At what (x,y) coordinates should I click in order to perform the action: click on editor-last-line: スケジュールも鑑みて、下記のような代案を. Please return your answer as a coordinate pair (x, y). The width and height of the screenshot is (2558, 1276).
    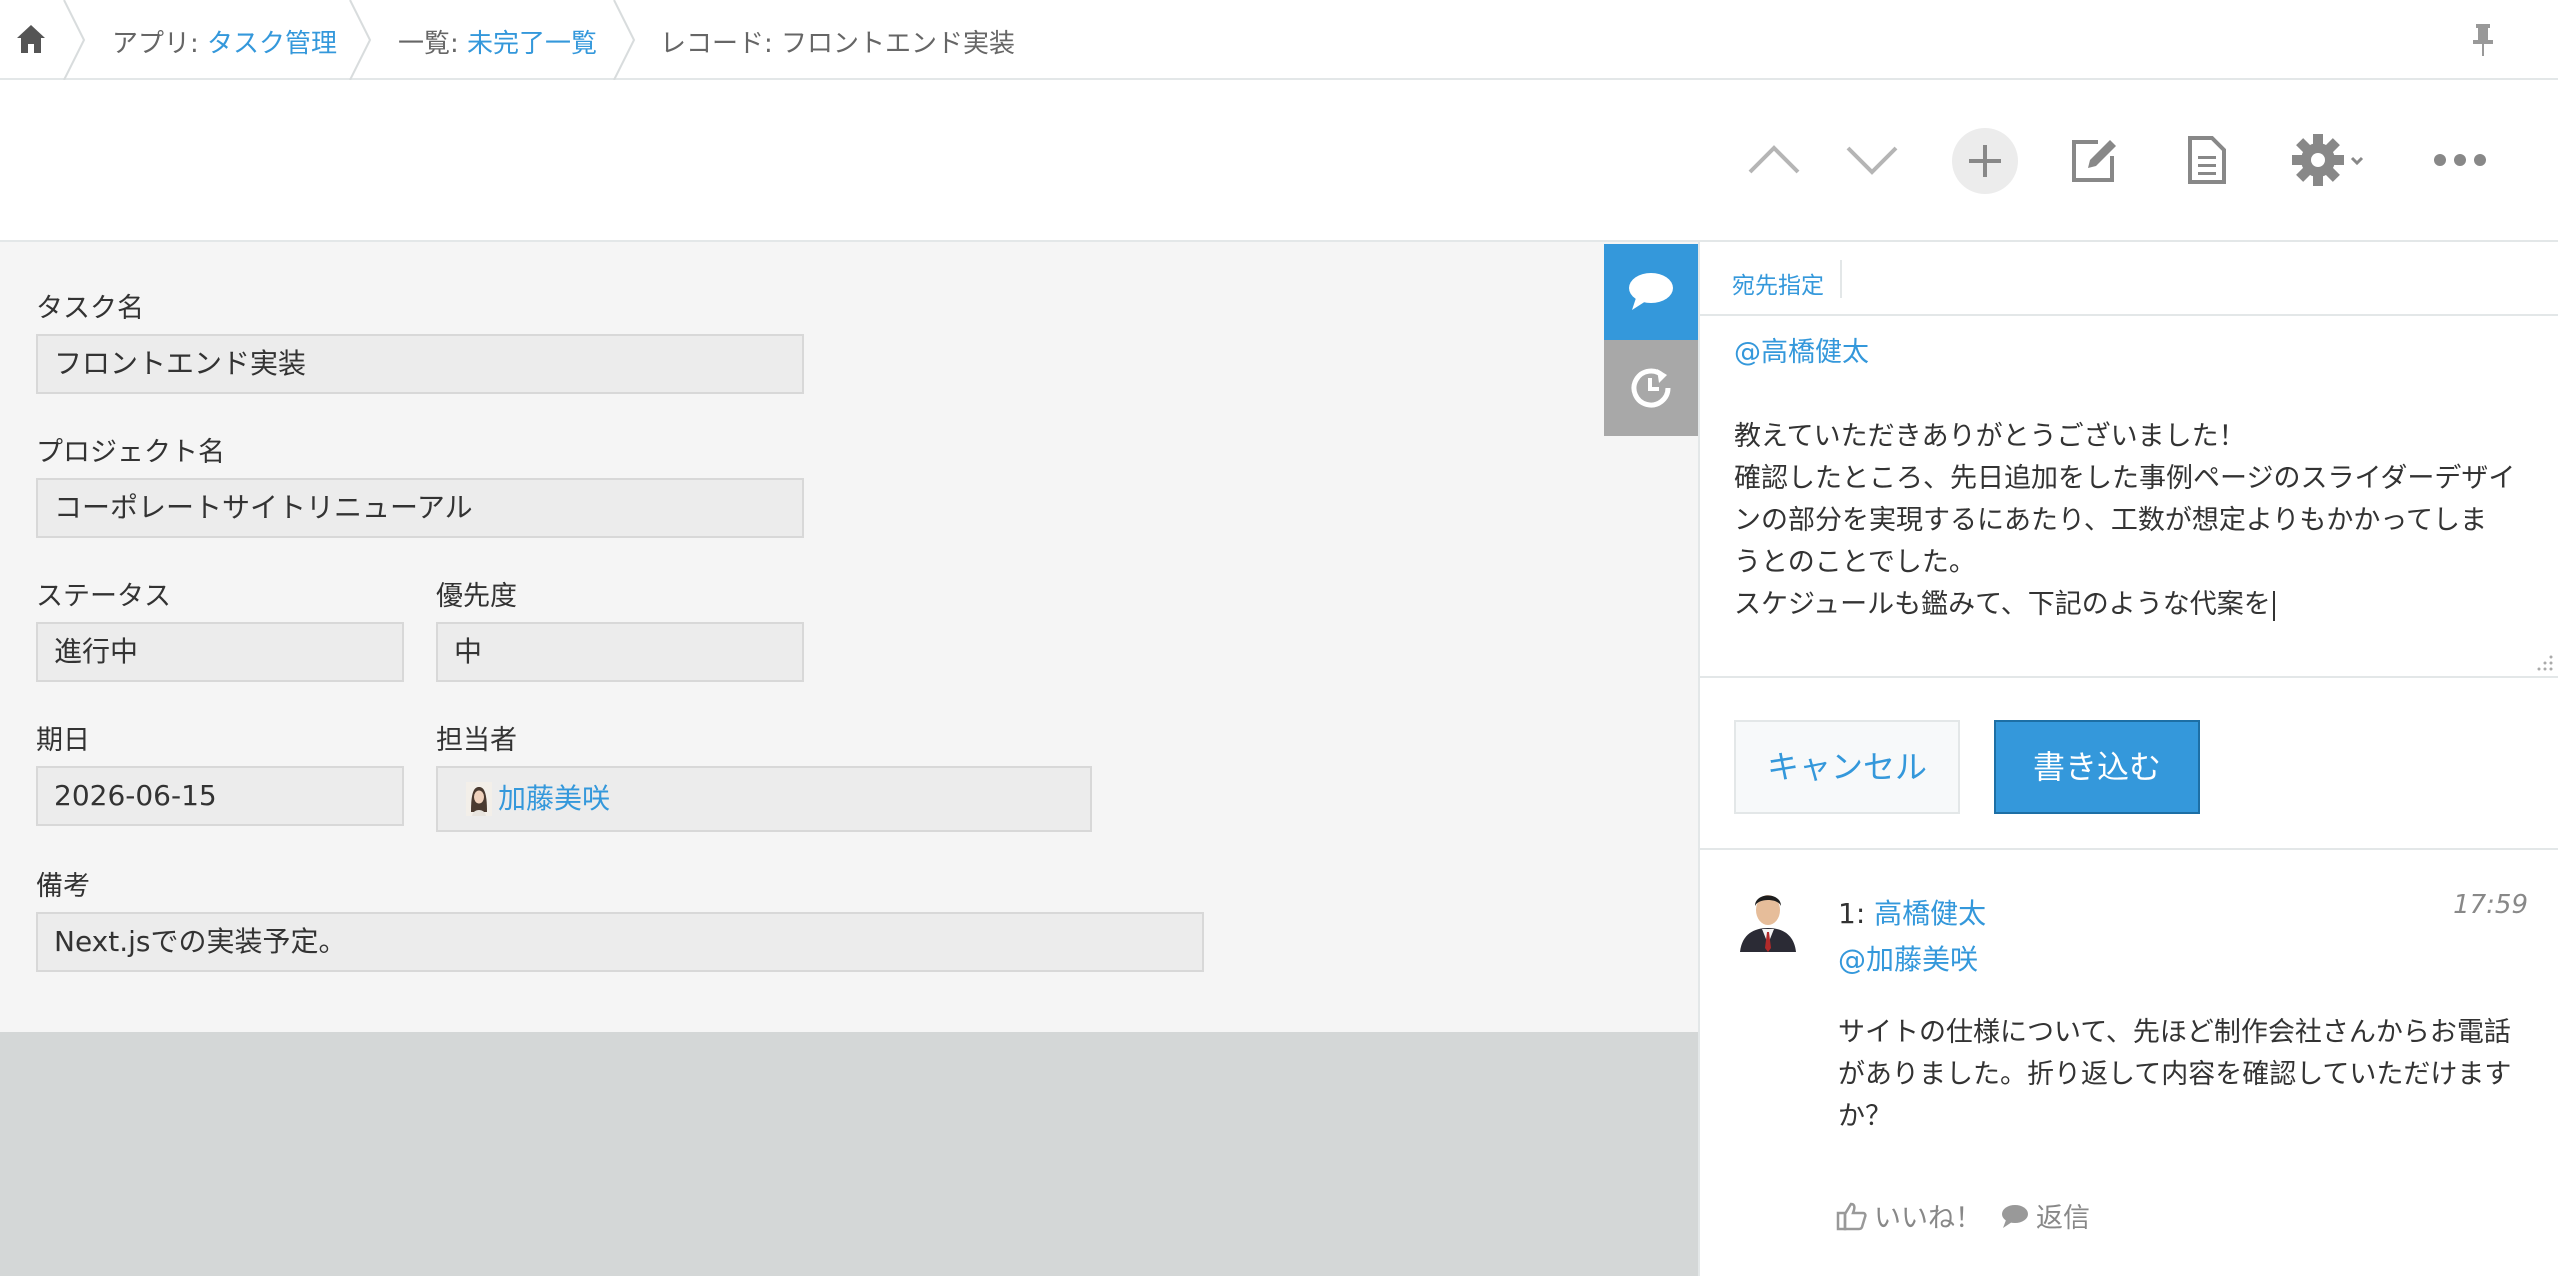
    Looking at the image, I should click on (2136, 605).